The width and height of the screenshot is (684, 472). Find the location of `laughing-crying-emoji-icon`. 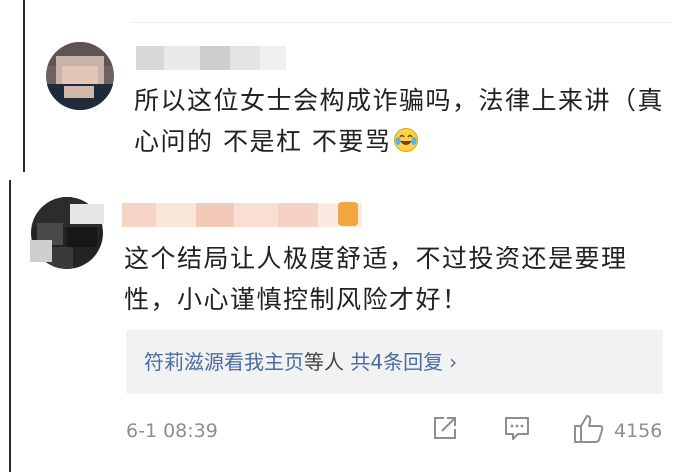

laughing-crying-emoji-icon is located at coordinates (406, 138).